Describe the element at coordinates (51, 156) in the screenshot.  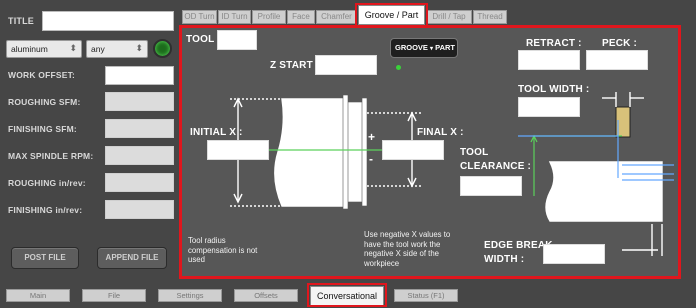
I see `max-spindle-label: MAX SPINDLE RPM:` at that location.